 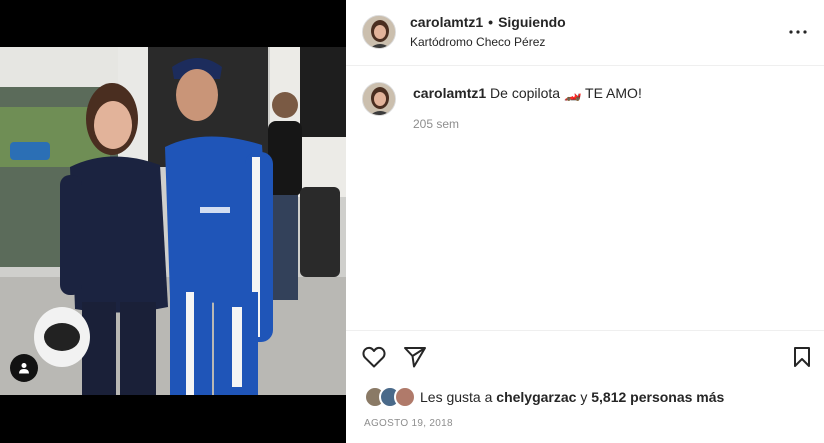 I want to click on author-avatar, so click(x=379, y=32).